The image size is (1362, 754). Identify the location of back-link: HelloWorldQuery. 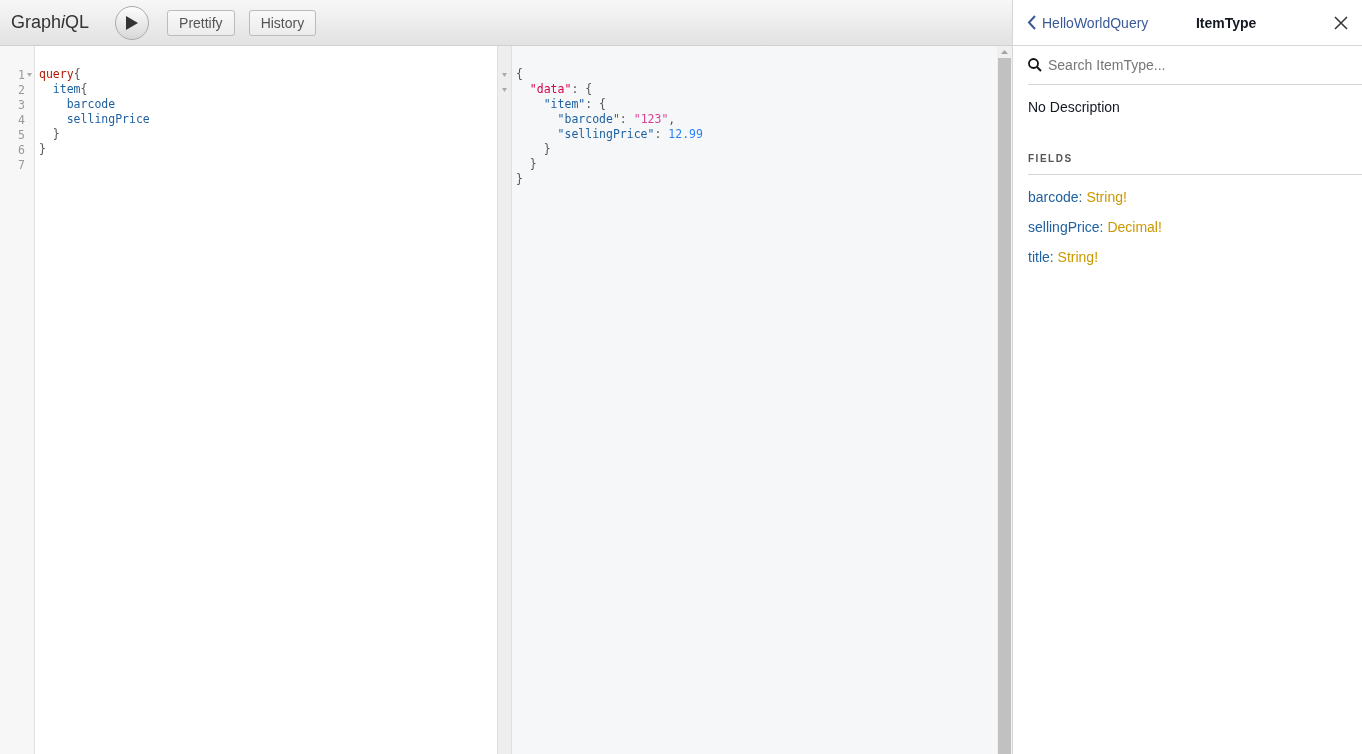
(1088, 22).